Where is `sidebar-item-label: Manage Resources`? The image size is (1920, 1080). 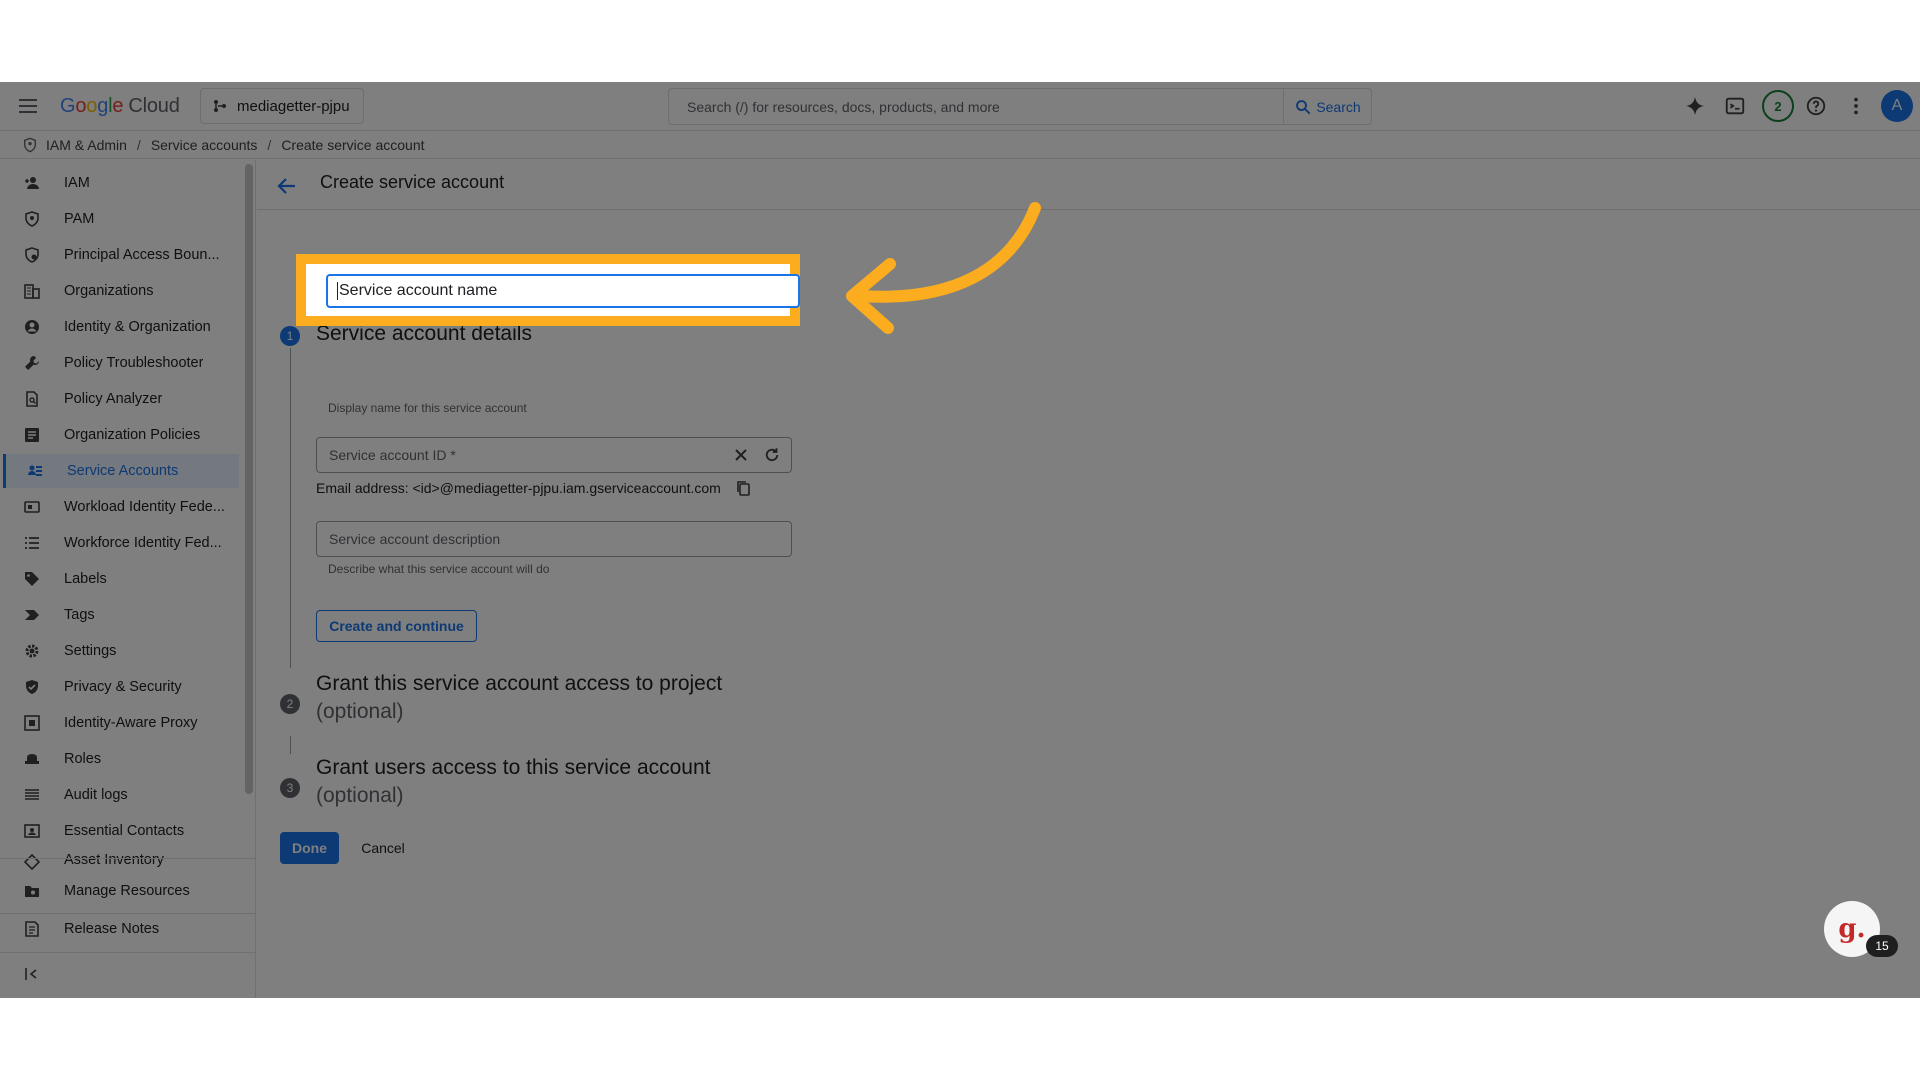
sidebar-item-label: Manage Resources is located at coordinates (127, 891).